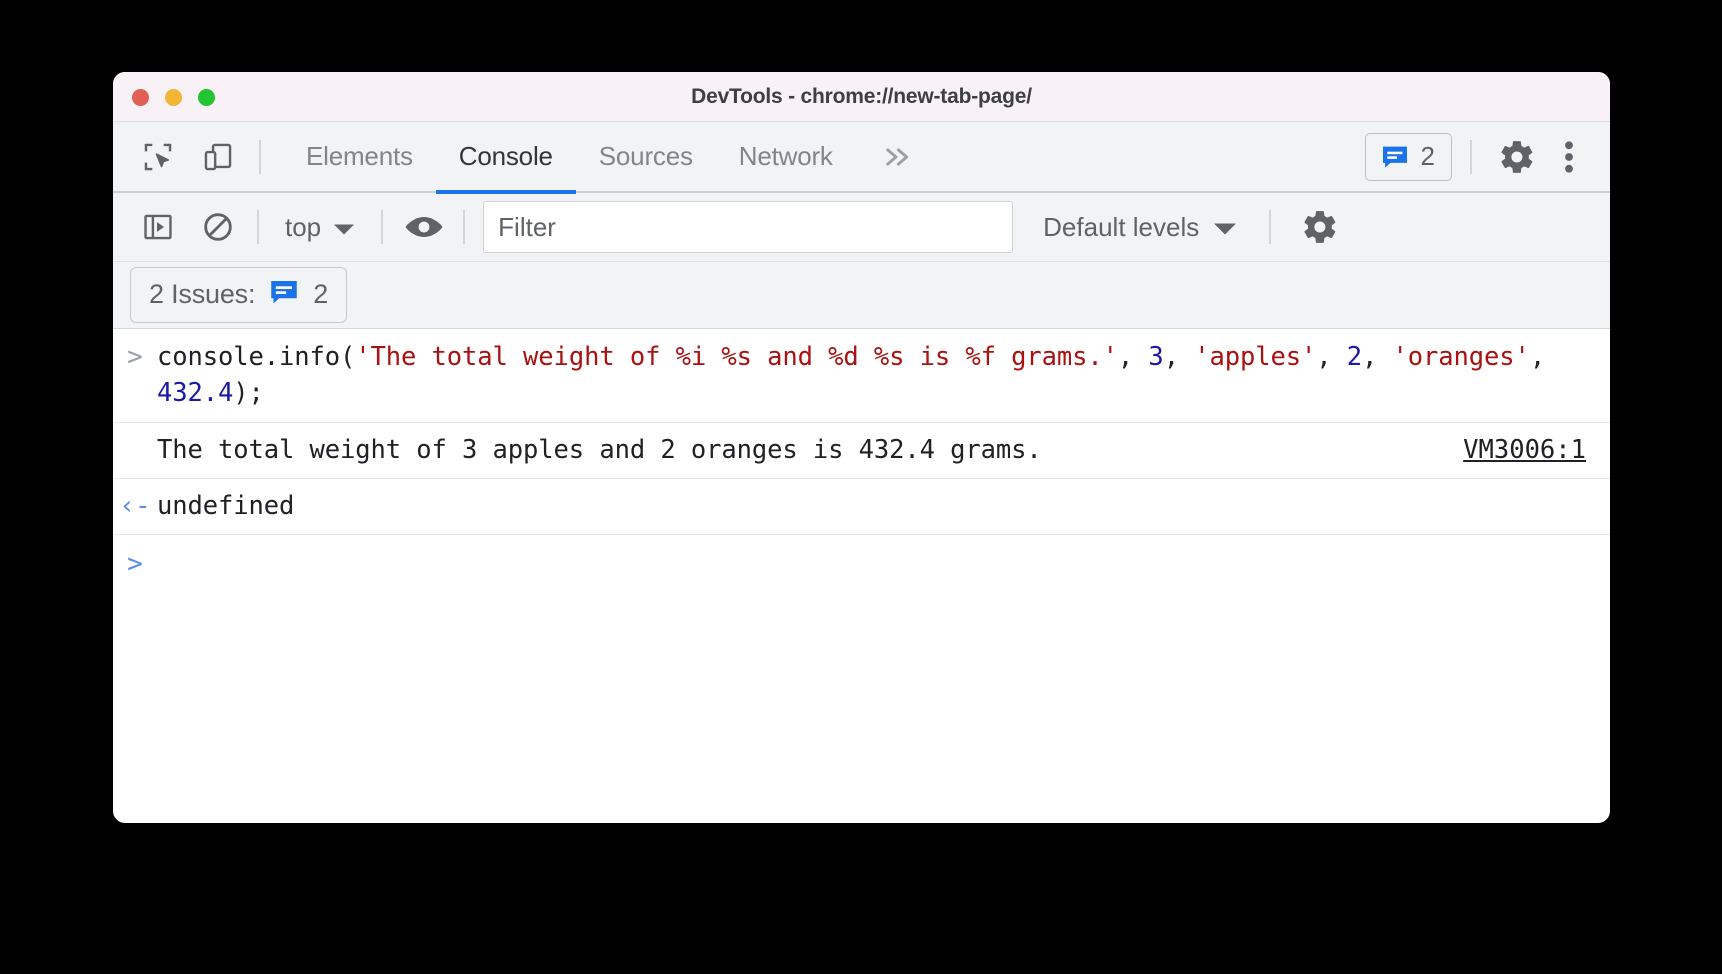 Image resolution: width=1722 pixels, height=974 pixels. I want to click on console-return-row: ‹- undefined, so click(861, 507).